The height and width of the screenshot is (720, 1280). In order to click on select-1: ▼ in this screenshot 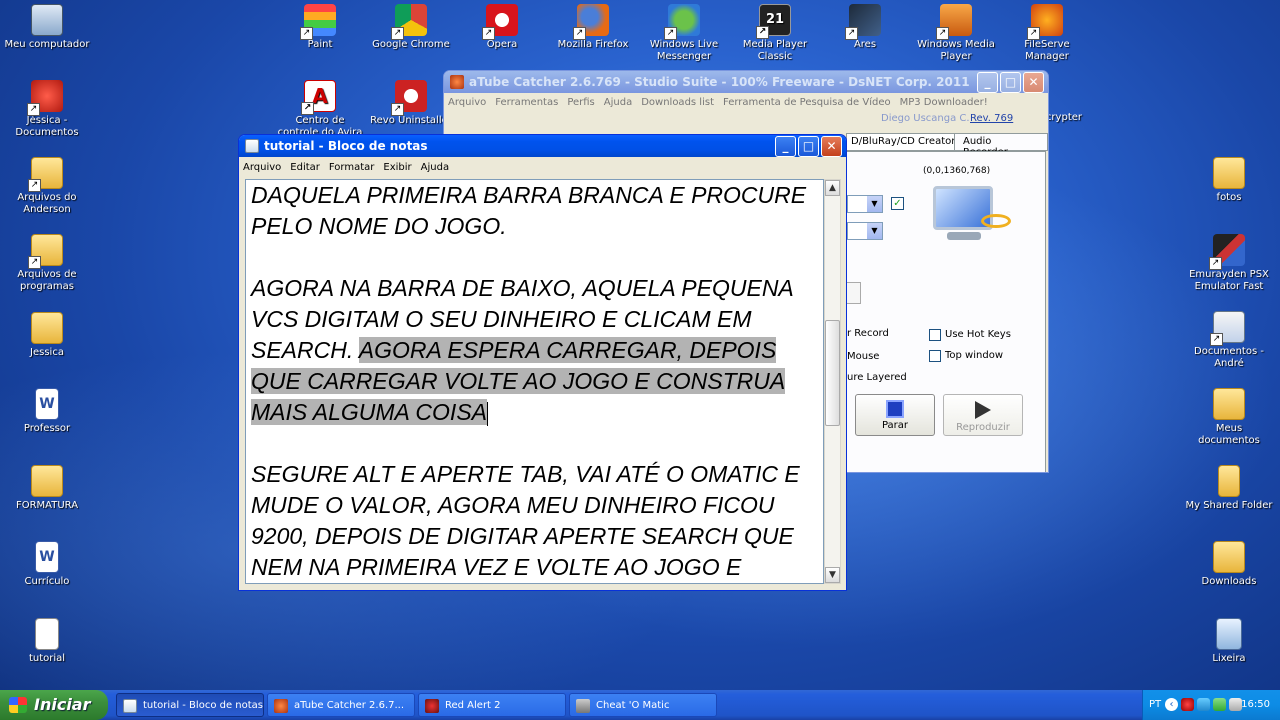, I will do `click(865, 204)`.